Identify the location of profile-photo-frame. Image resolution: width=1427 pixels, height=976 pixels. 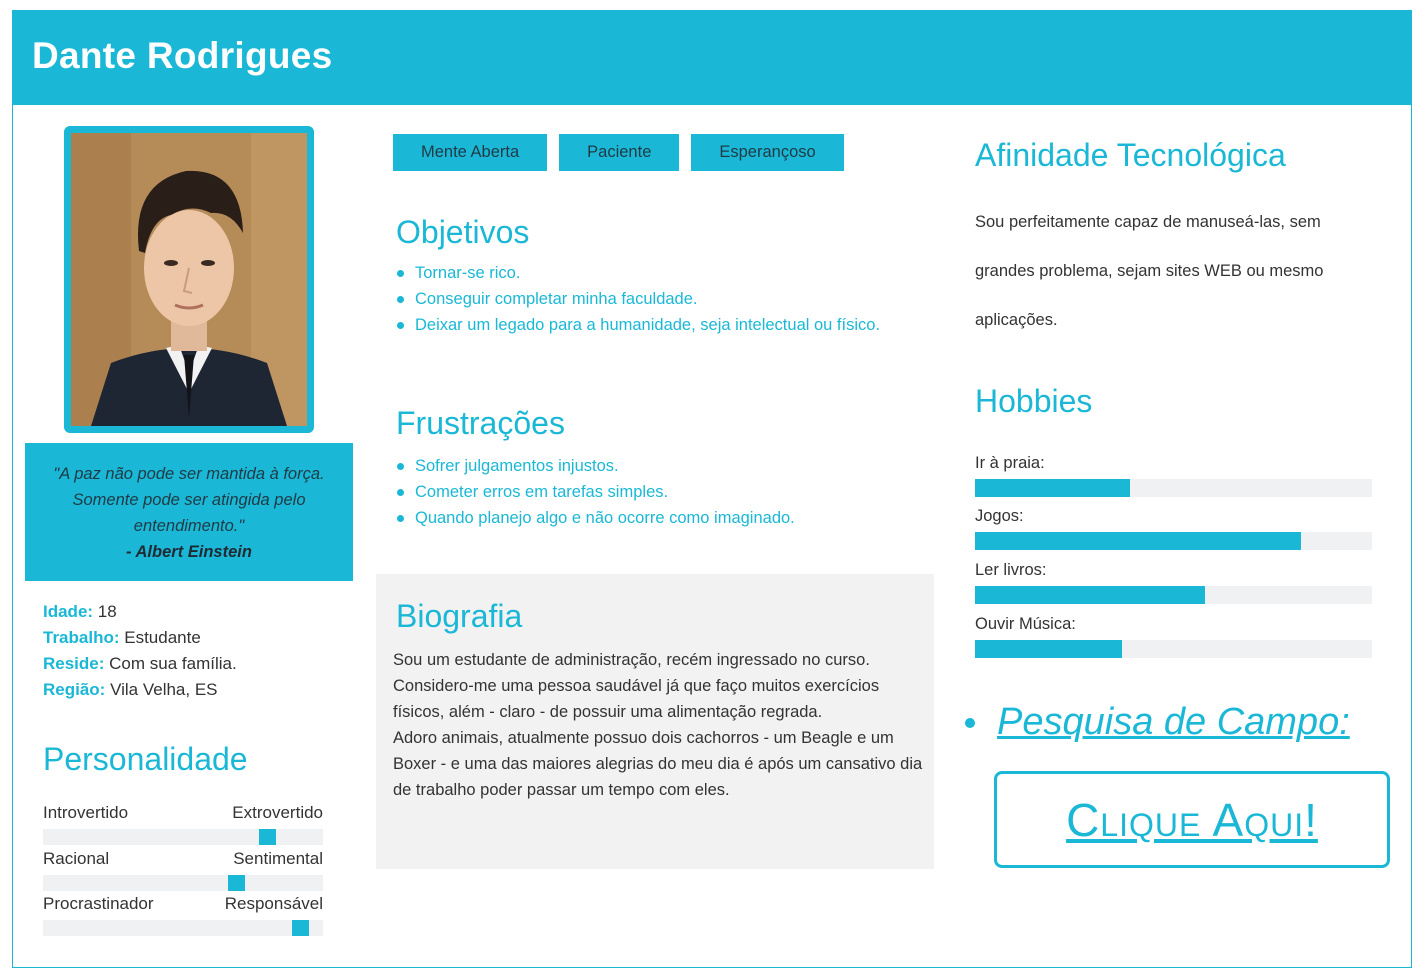
(189, 279).